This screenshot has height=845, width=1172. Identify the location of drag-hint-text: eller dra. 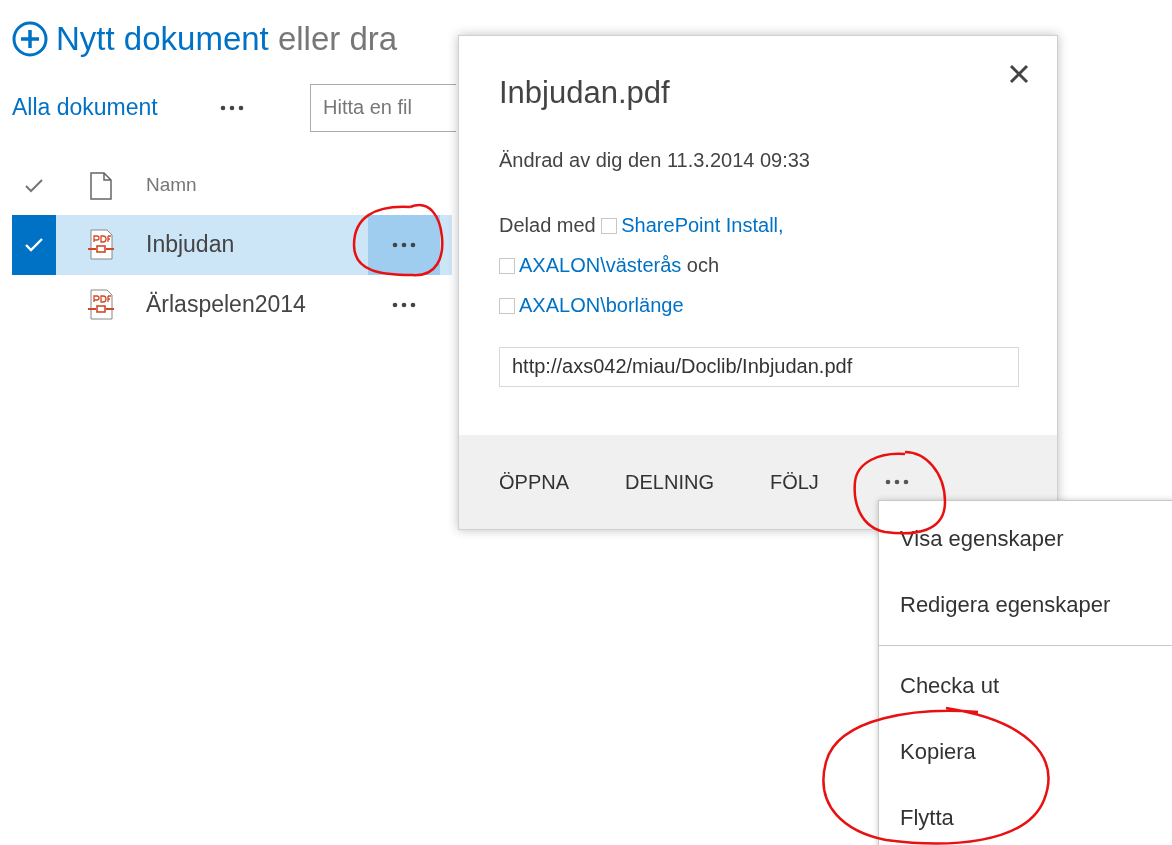
(337, 38).